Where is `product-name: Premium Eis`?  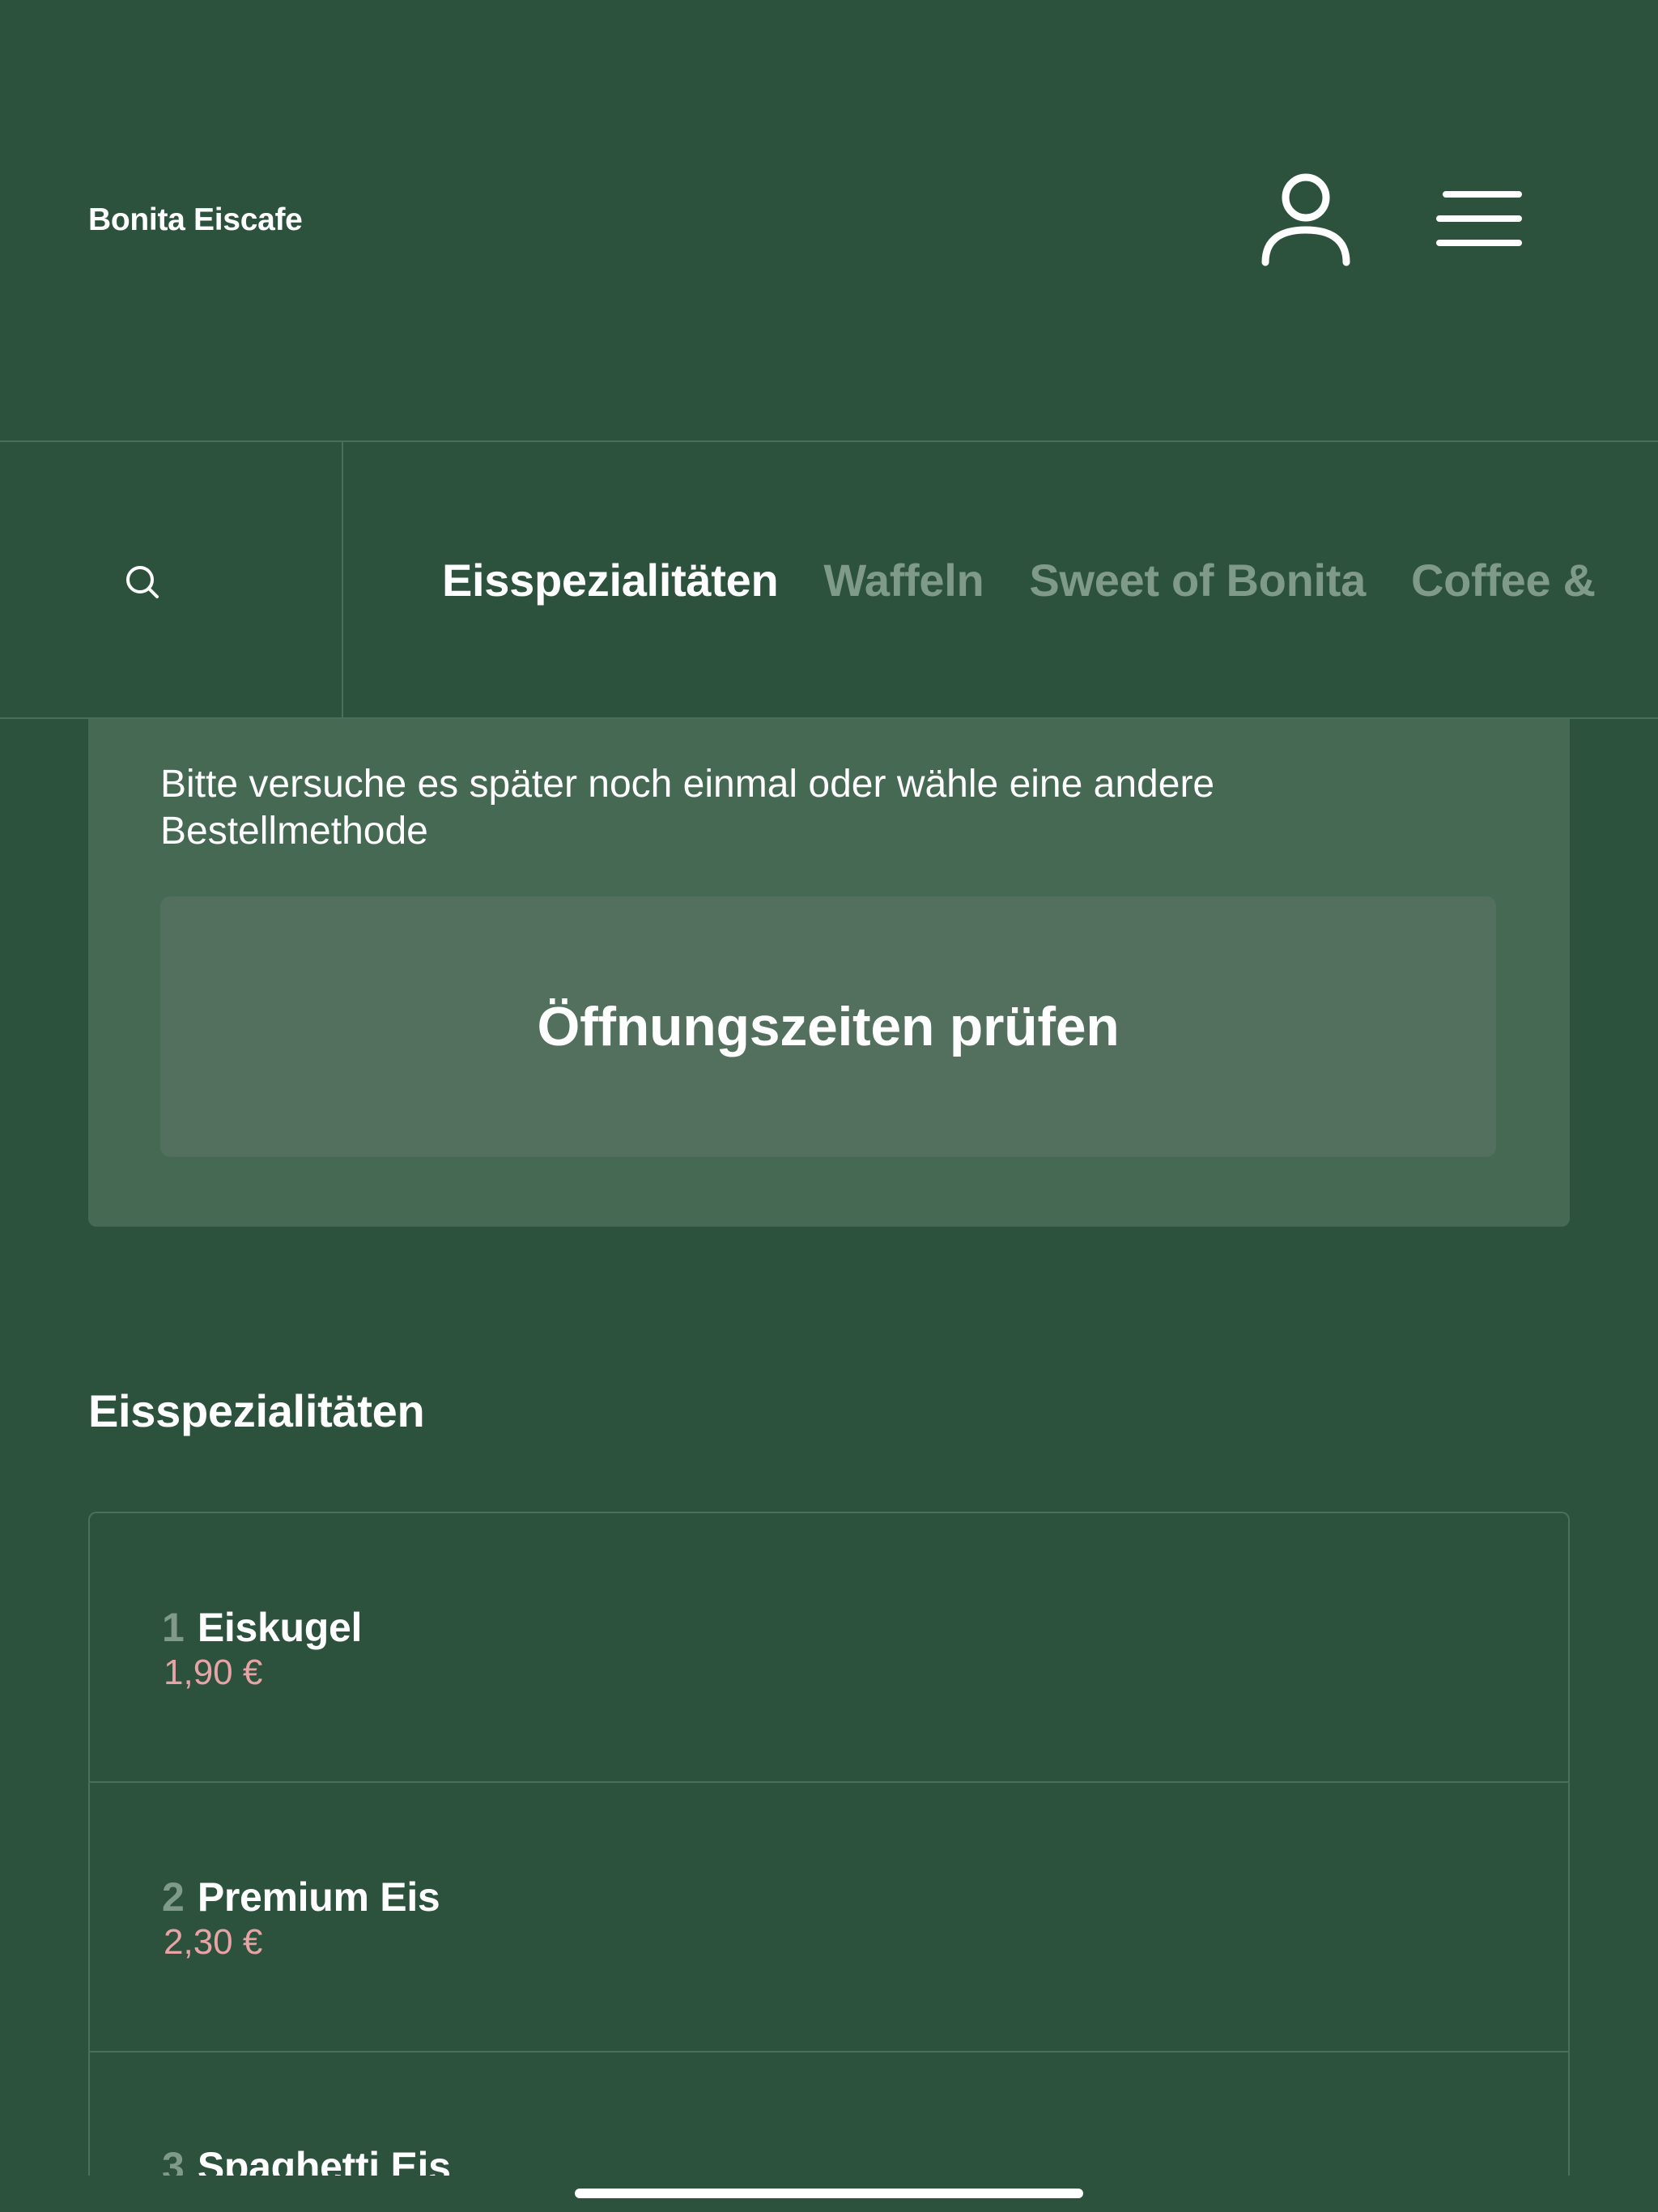 product-name: Premium Eis is located at coordinates (318, 1897).